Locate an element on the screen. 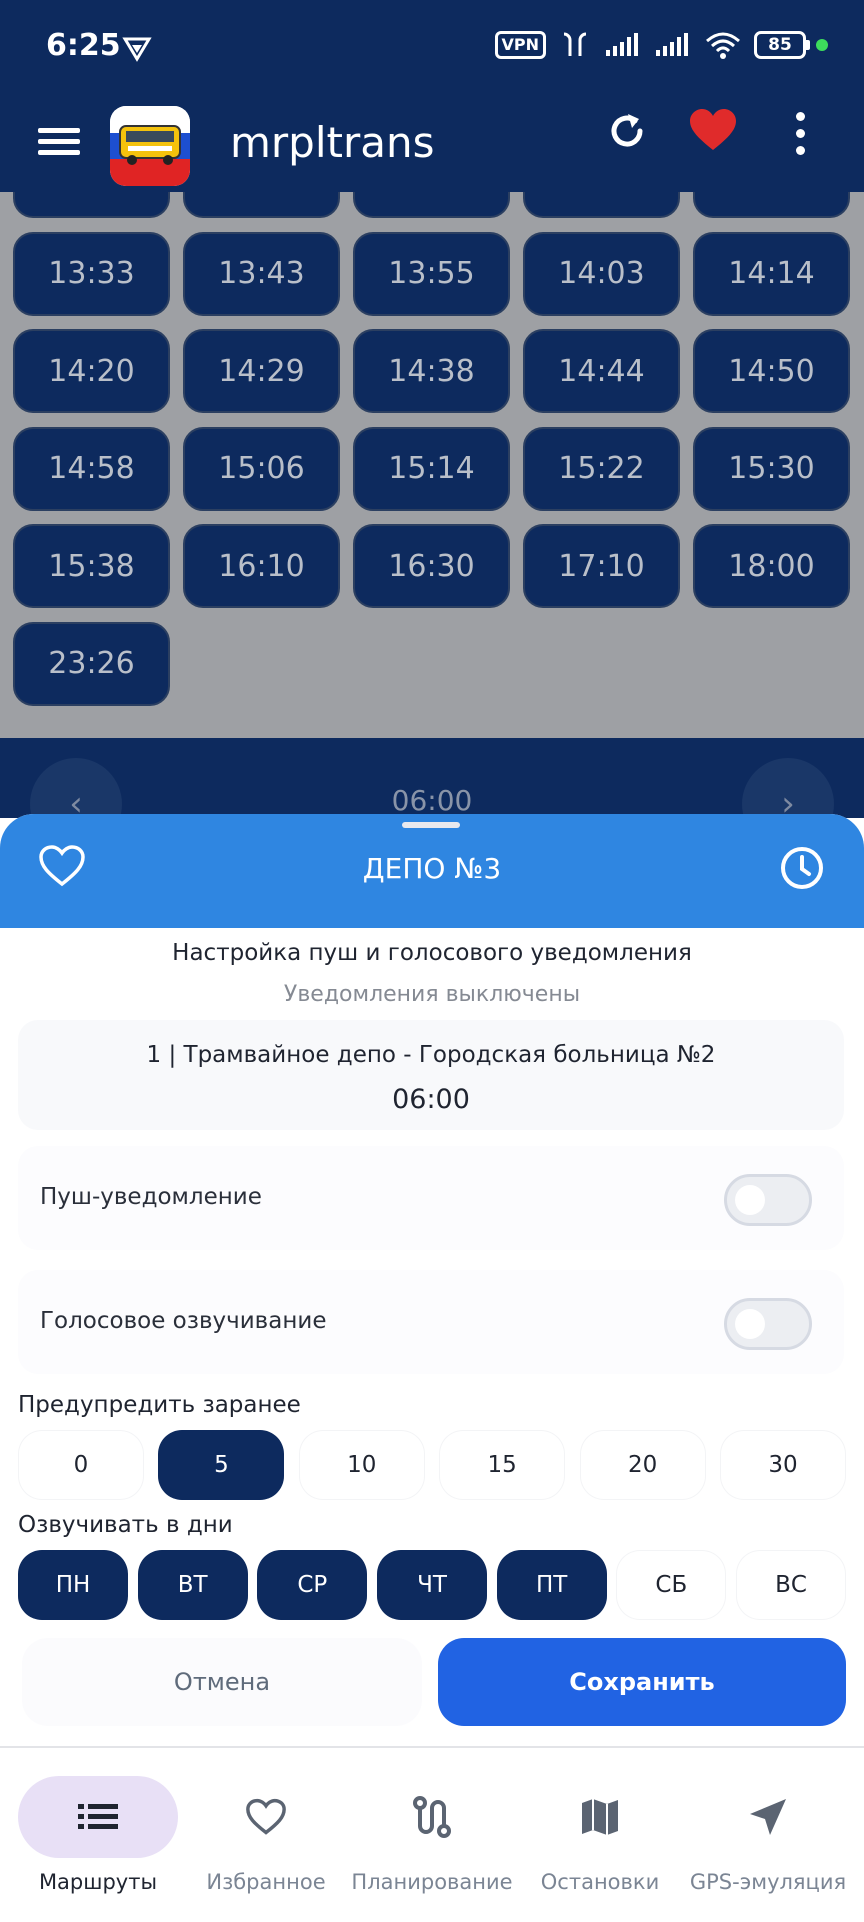 The height and width of the screenshot is (1922, 864). announce-days-options: ПН ВТ СР ЧТ ПТ СБ ВС is located at coordinates (432, 1585).